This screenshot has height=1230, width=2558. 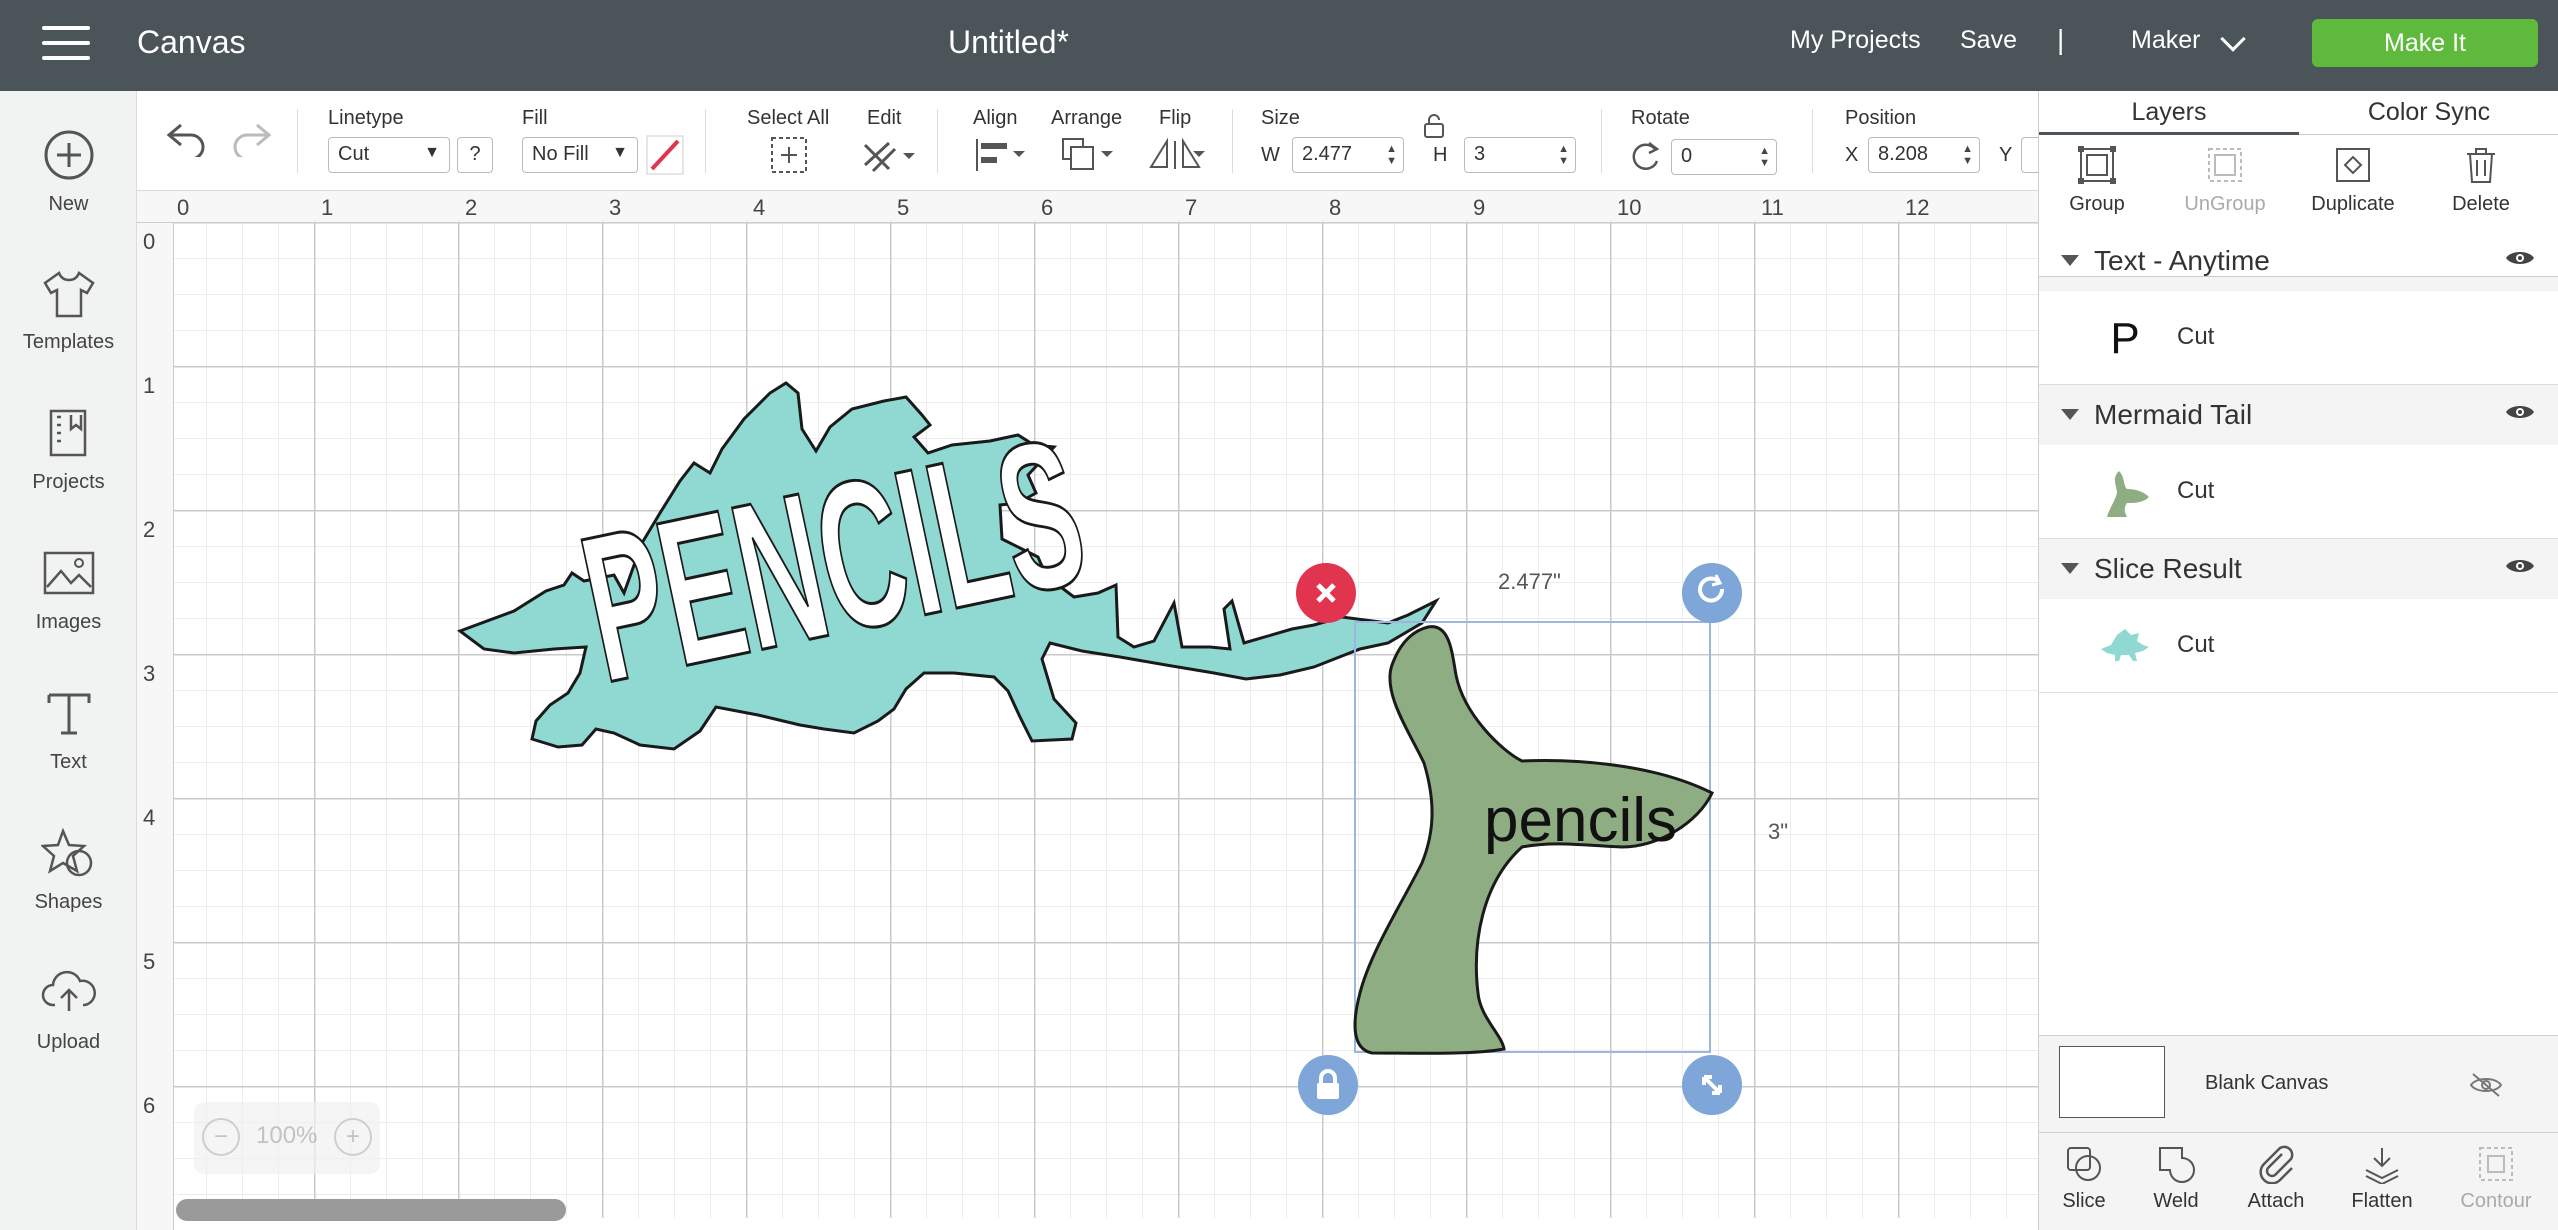 What do you see at coordinates (1660, 118) in the screenshot?
I see `rotate-label: Rotate` at bounding box center [1660, 118].